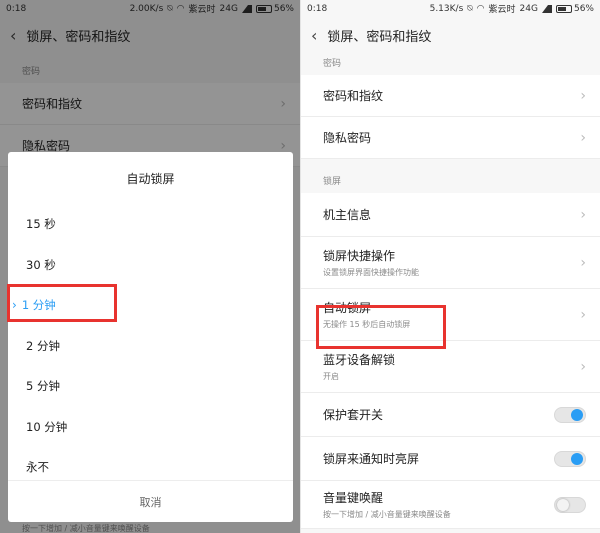  I want to click on setting-label: 隐私密码, so click(347, 138).